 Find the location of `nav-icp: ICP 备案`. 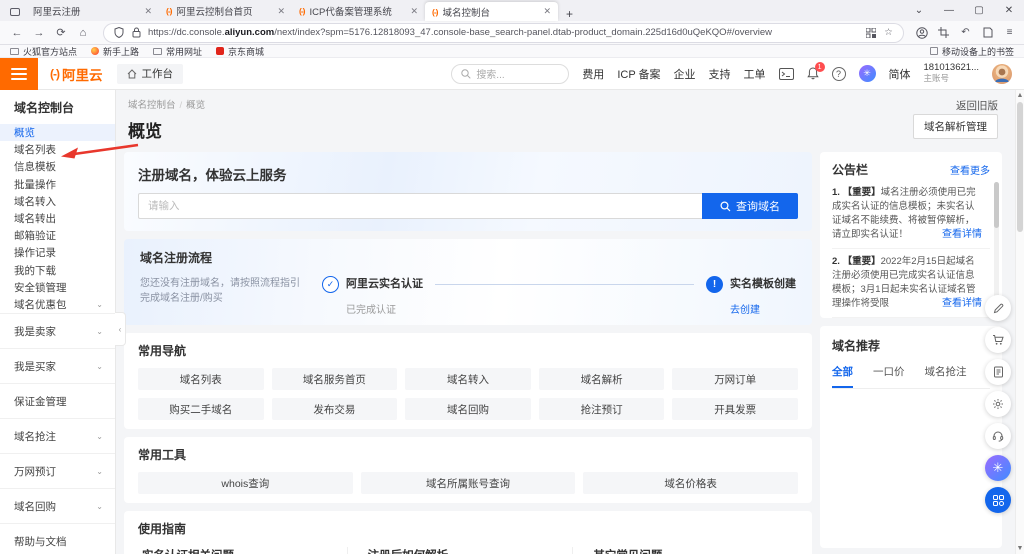

nav-icp: ICP 备案 is located at coordinates (638, 74).